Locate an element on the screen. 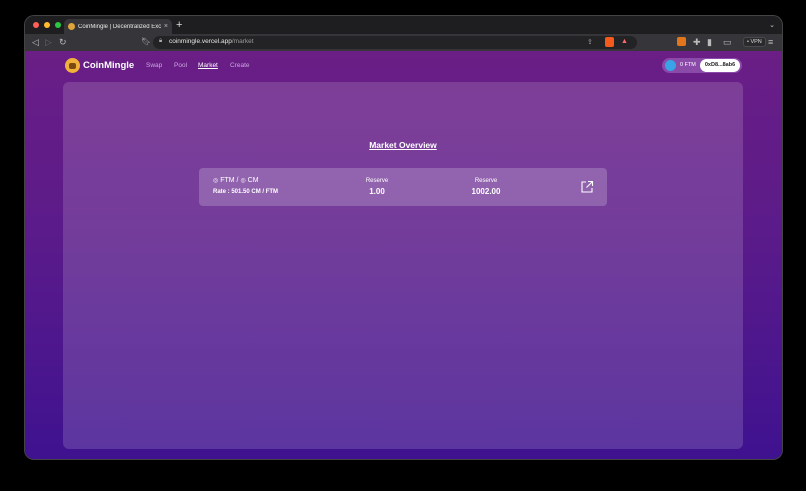 Image resolution: width=806 pixels, height=491 pixels. minimize-window-icon is located at coordinates (47, 25).